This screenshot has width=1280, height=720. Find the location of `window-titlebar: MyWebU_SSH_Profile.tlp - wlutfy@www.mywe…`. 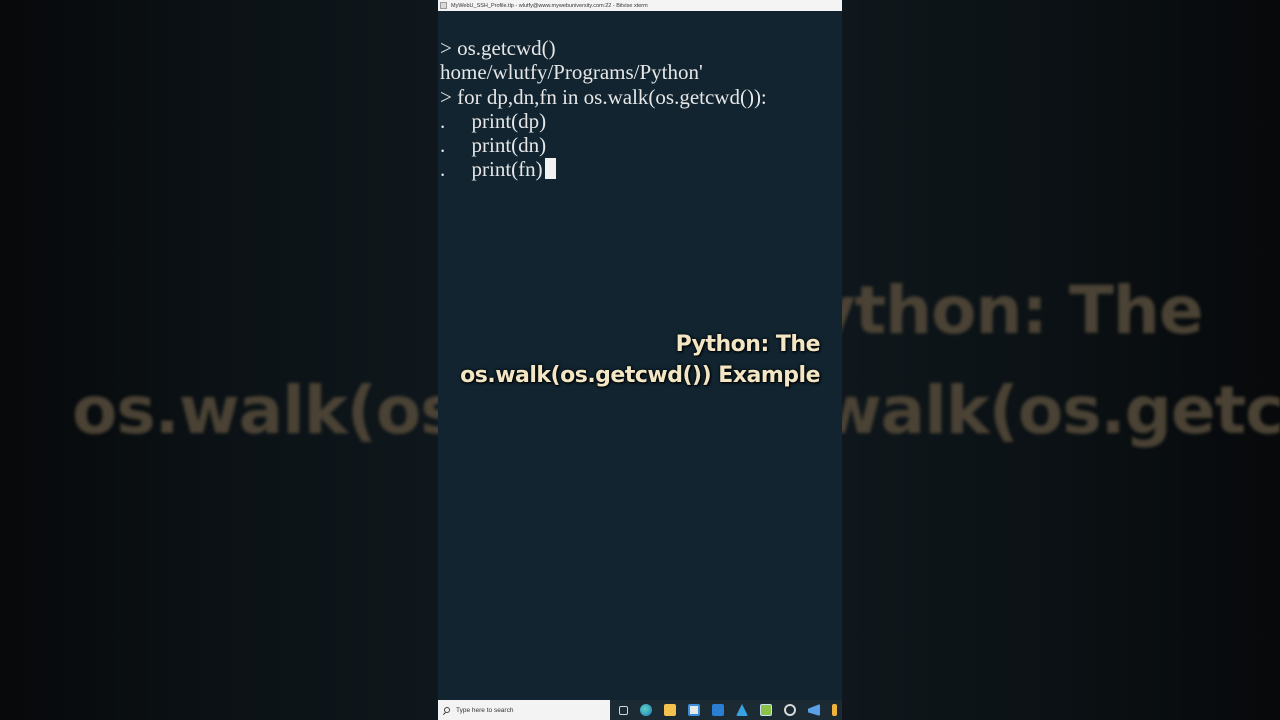

window-titlebar: MyWebU_SSH_Profile.tlp - wlutfy@www.mywe… is located at coordinates (640, 5).